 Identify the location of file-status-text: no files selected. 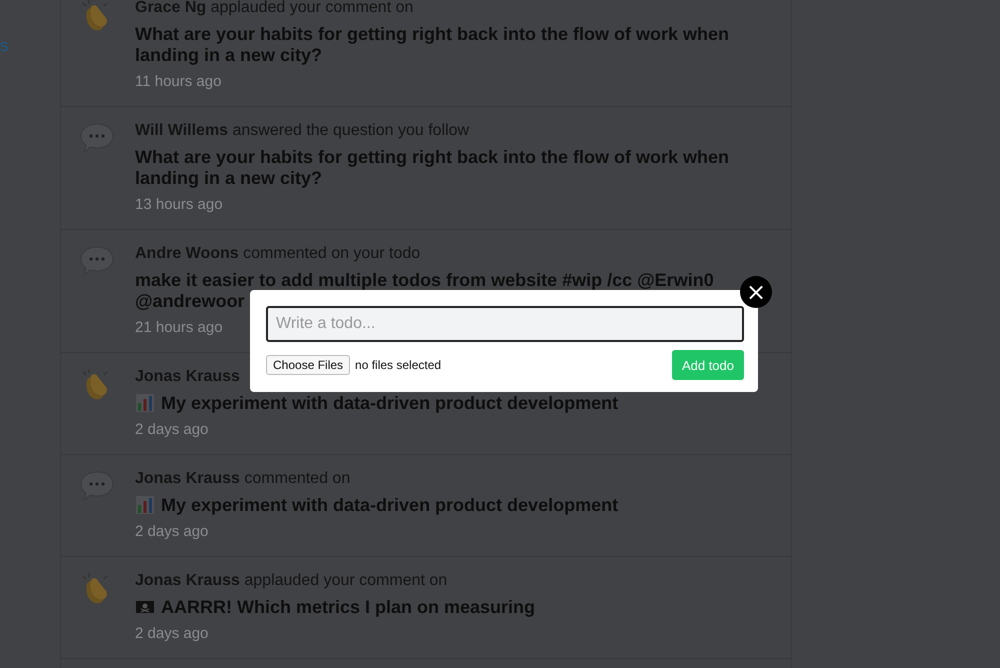
(398, 365).